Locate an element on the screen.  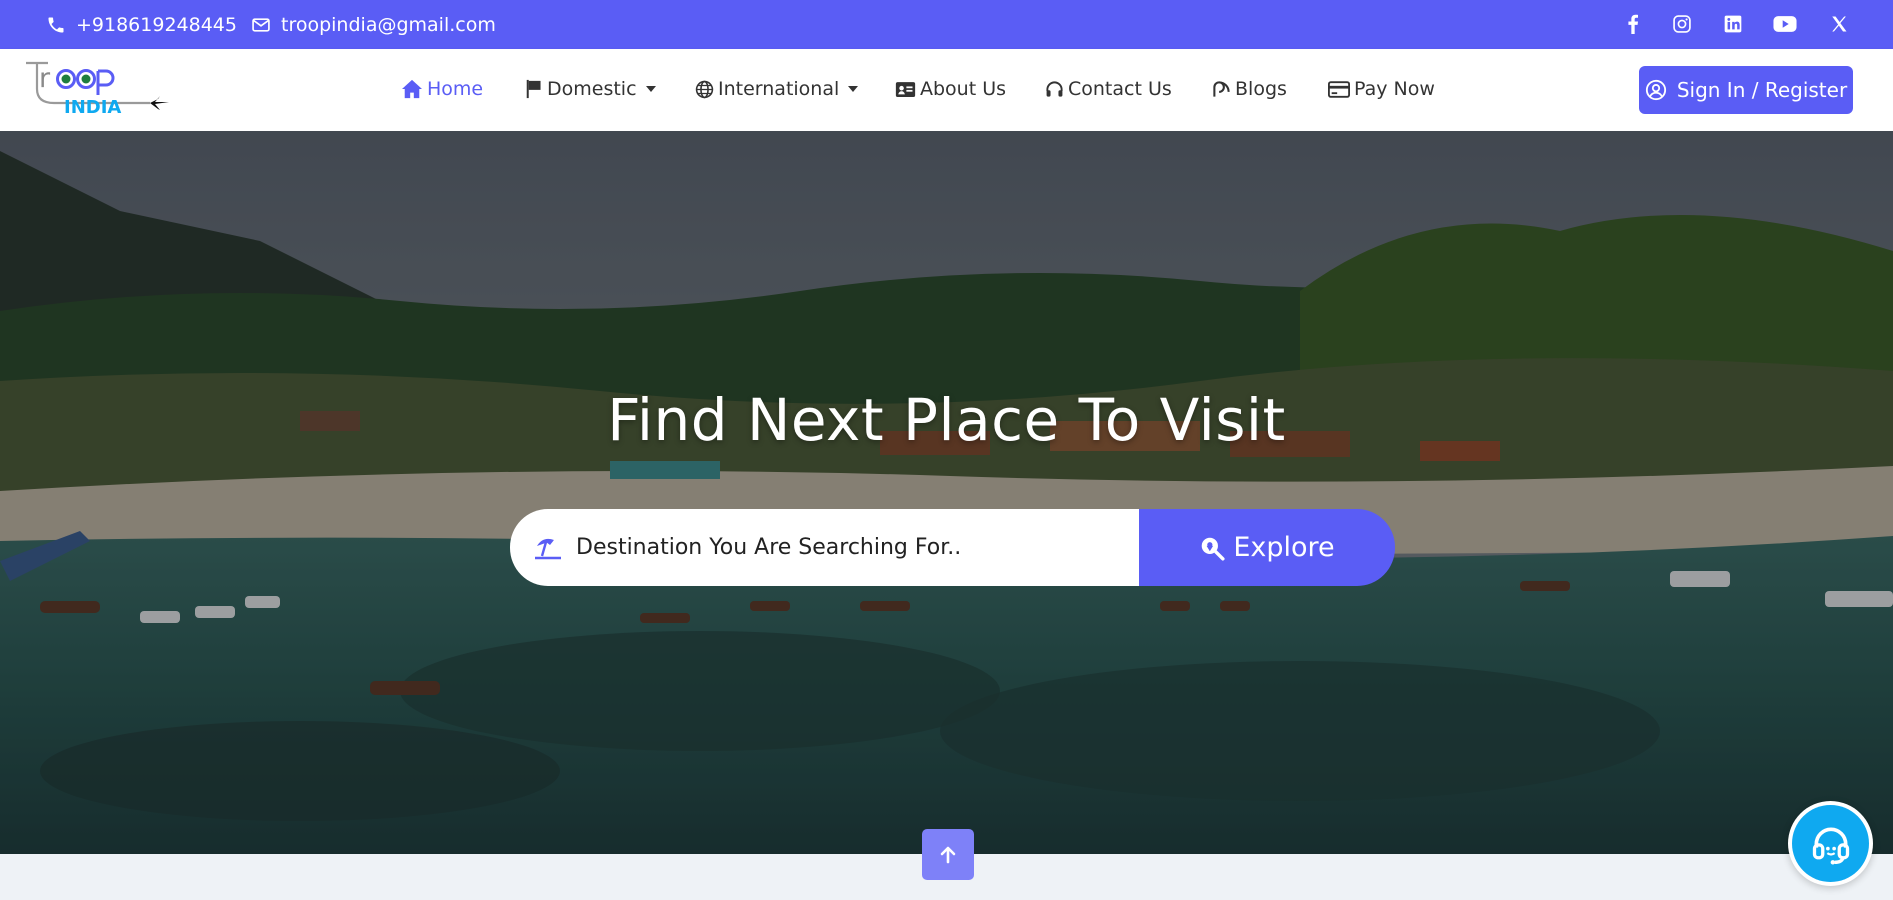
troop-india-logo: r INDIA is located at coordinates (97, 91).